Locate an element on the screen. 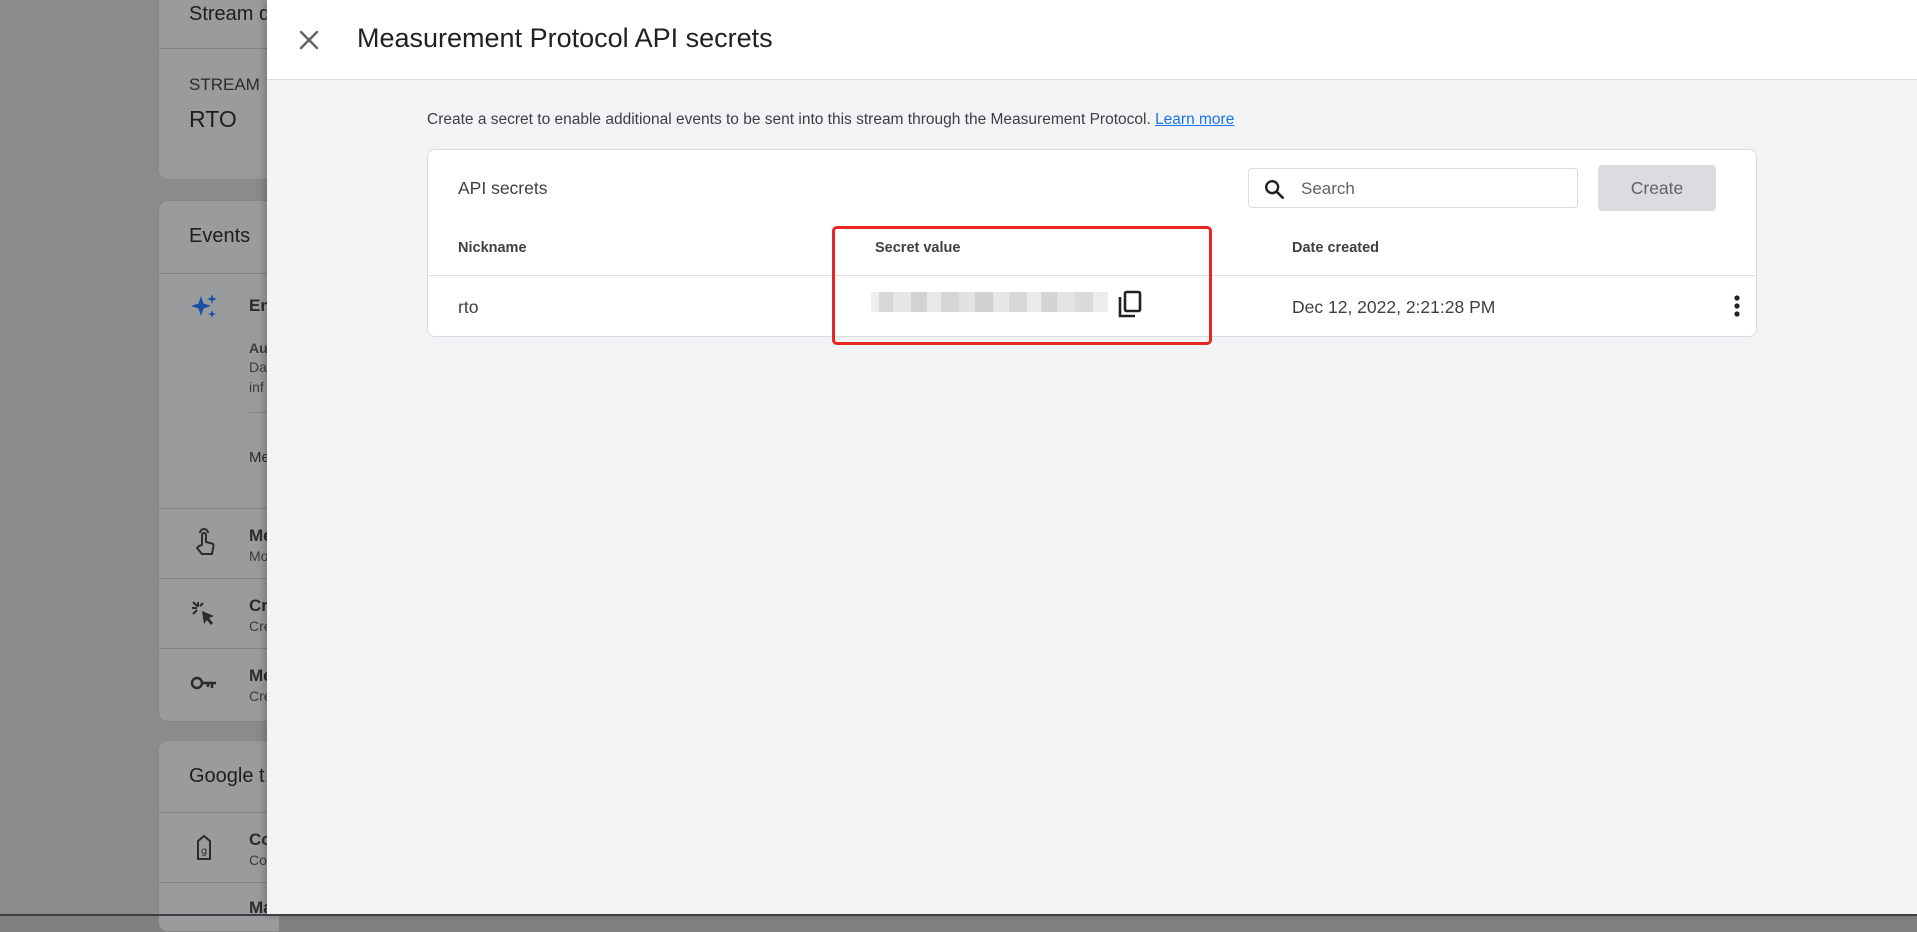 The height and width of the screenshot is (932, 1917). stream-details-title: Stream d is located at coordinates (230, 14).